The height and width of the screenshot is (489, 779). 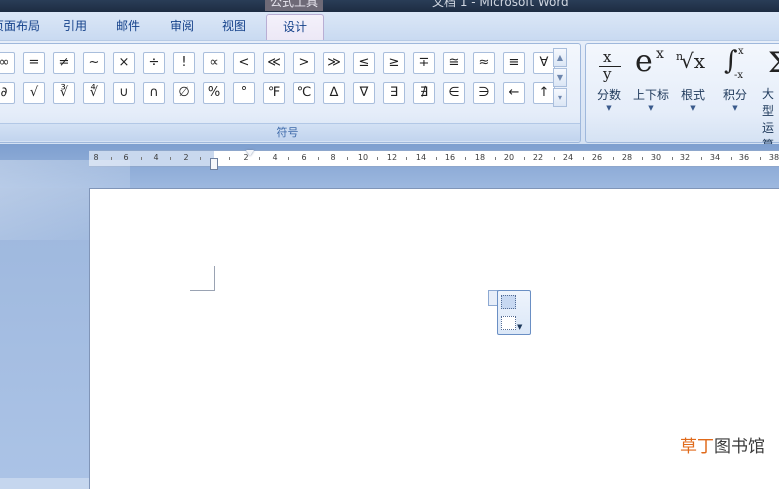 I want to click on symbol-button: ∈, so click(x=454, y=93).